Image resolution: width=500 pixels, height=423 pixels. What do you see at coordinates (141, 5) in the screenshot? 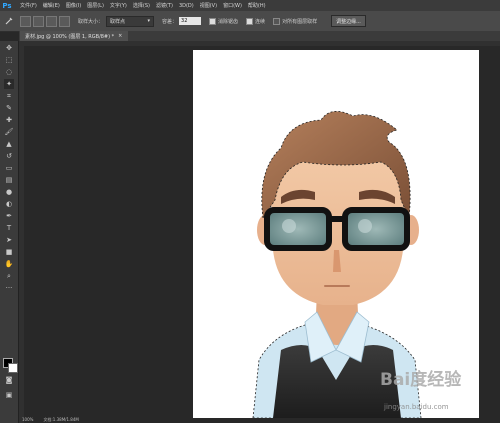
I see `menu-select: 选择(S)` at bounding box center [141, 5].